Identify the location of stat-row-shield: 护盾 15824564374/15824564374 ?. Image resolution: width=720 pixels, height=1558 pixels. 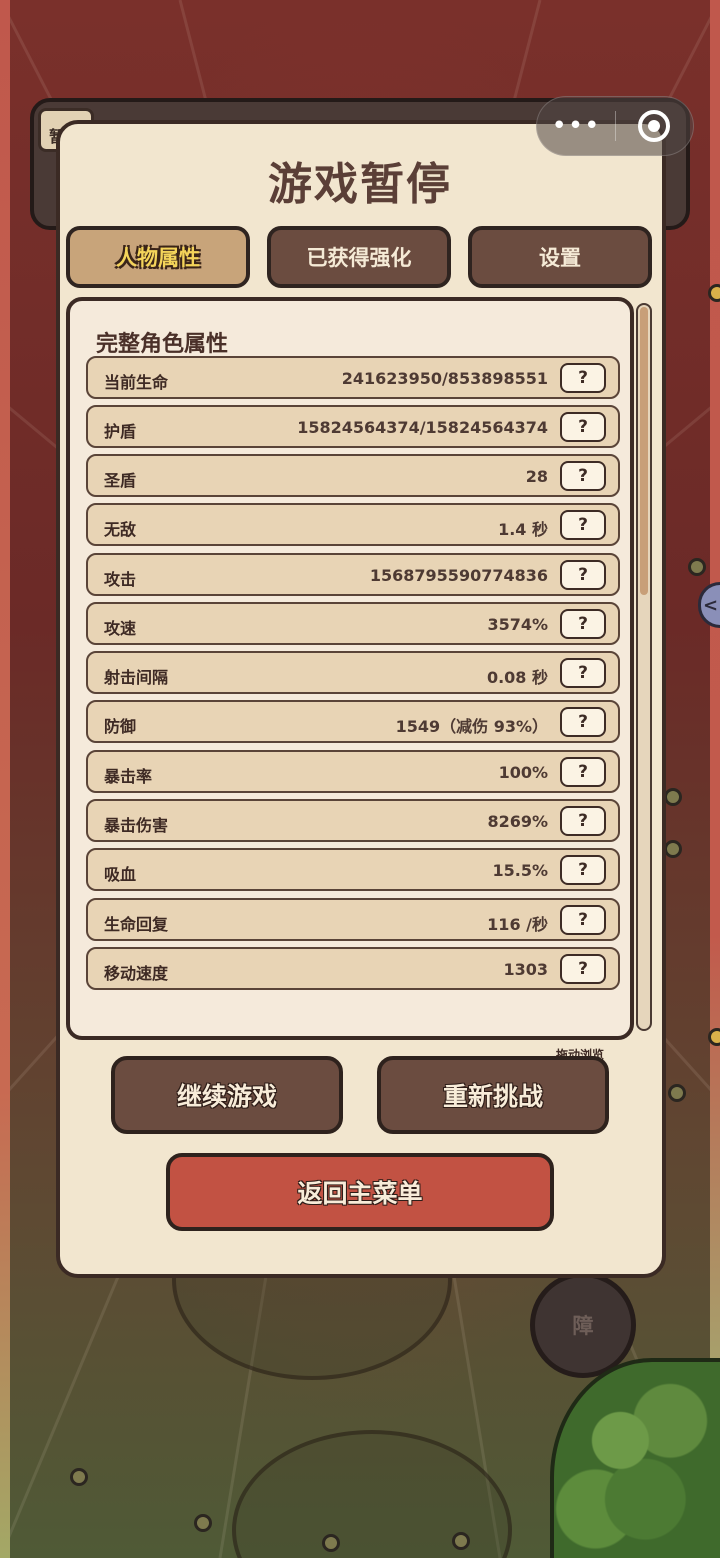
(353, 426).